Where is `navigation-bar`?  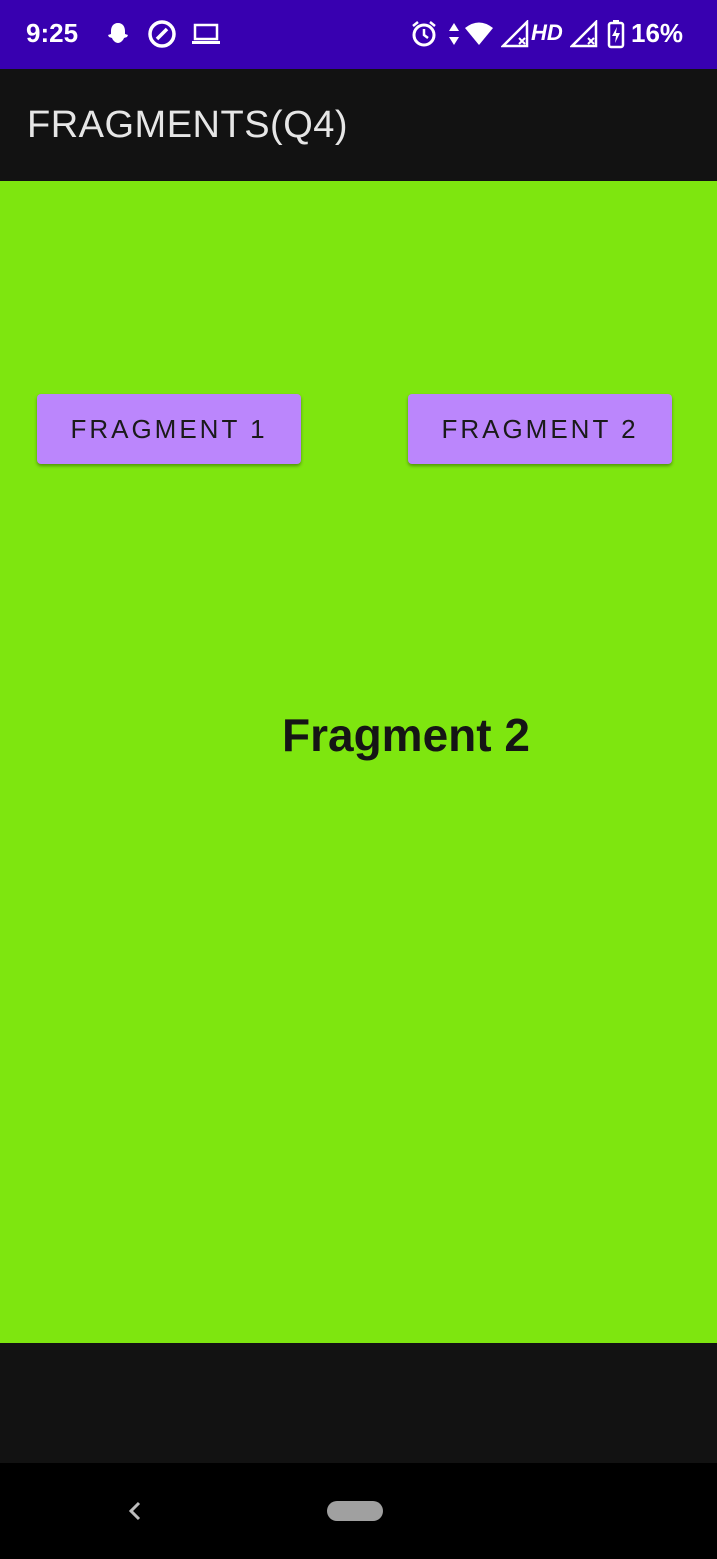
navigation-bar is located at coordinates (358, 1511).